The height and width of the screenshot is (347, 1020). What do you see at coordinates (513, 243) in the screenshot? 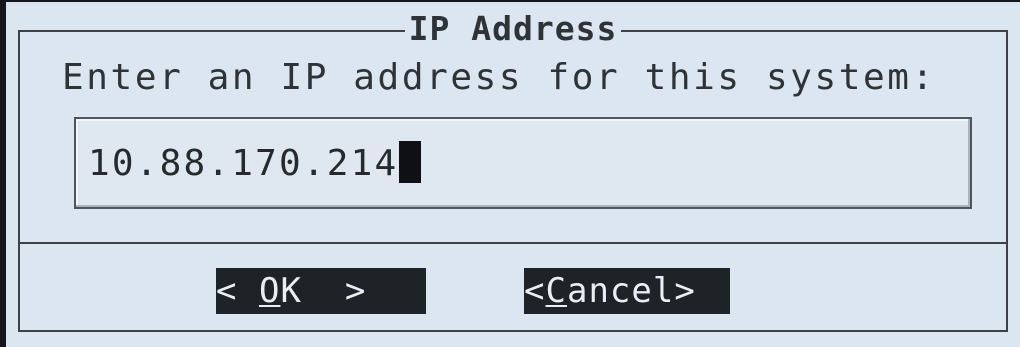
I see `button-separator` at bounding box center [513, 243].